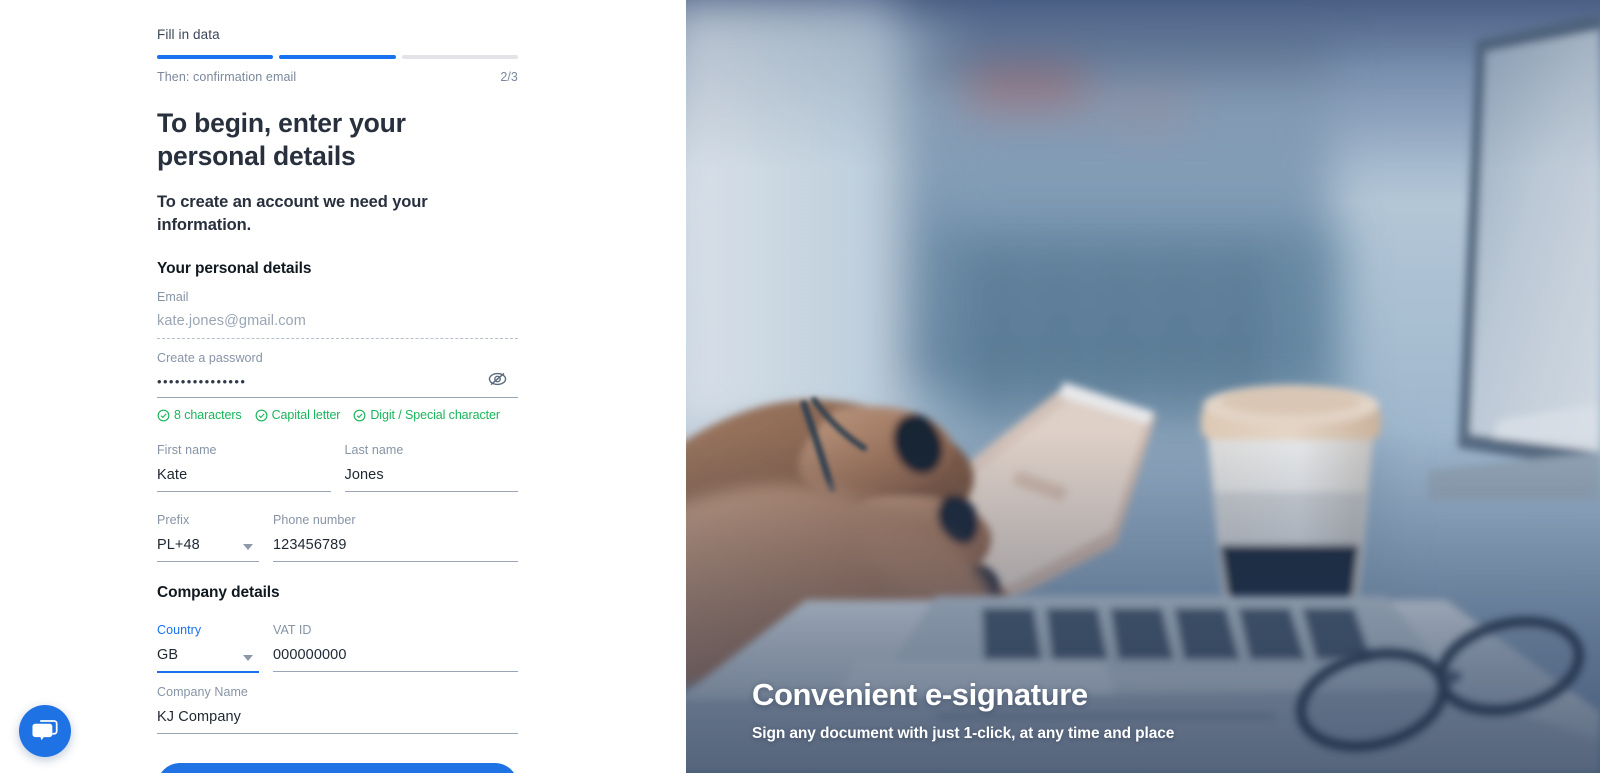 Image resolution: width=1600 pixels, height=773 pixels. Describe the element at coordinates (218, 593) in the screenshot. I see `section-company-details: Company details` at that location.